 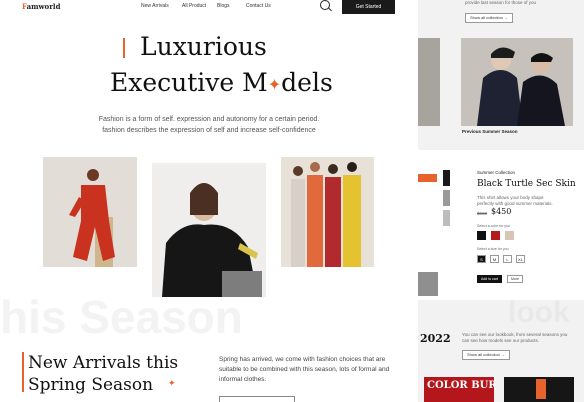 What do you see at coordinates (526, 184) in the screenshot?
I see `product-title: Black Turtle Sec Skin` at bounding box center [526, 184].